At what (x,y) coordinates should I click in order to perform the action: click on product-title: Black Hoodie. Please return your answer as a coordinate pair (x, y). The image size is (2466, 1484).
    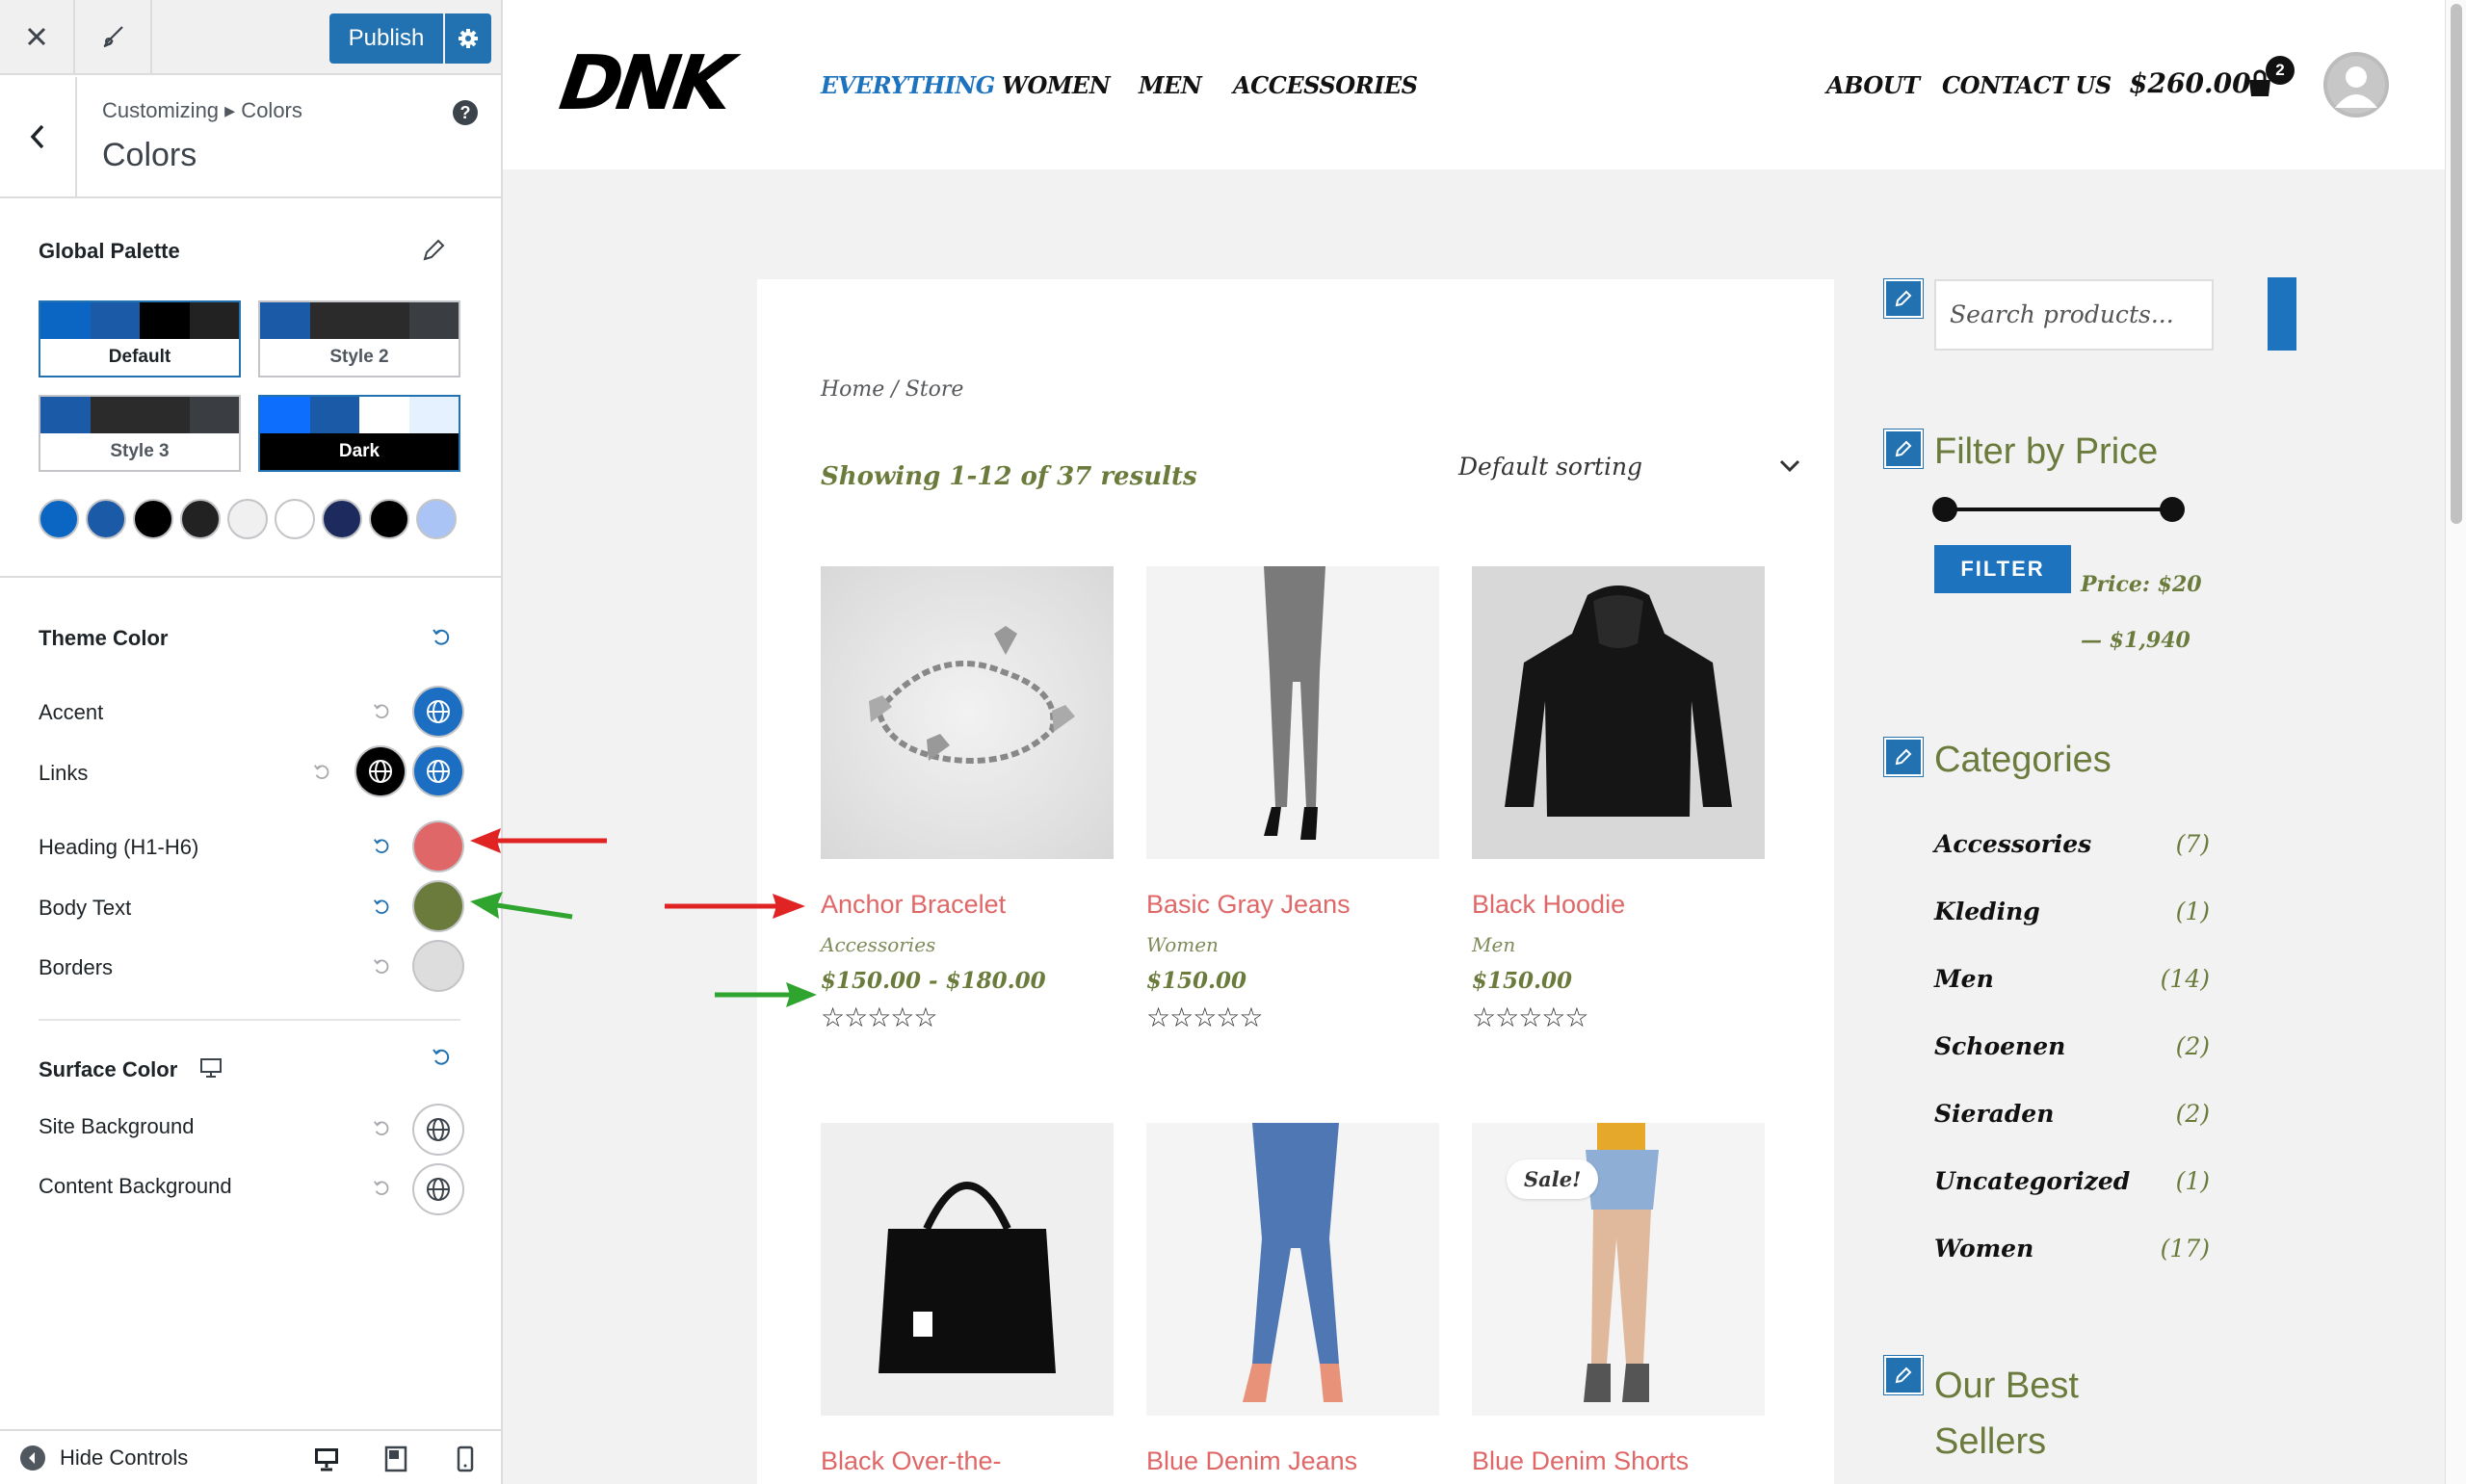
    Looking at the image, I should click on (1618, 905).